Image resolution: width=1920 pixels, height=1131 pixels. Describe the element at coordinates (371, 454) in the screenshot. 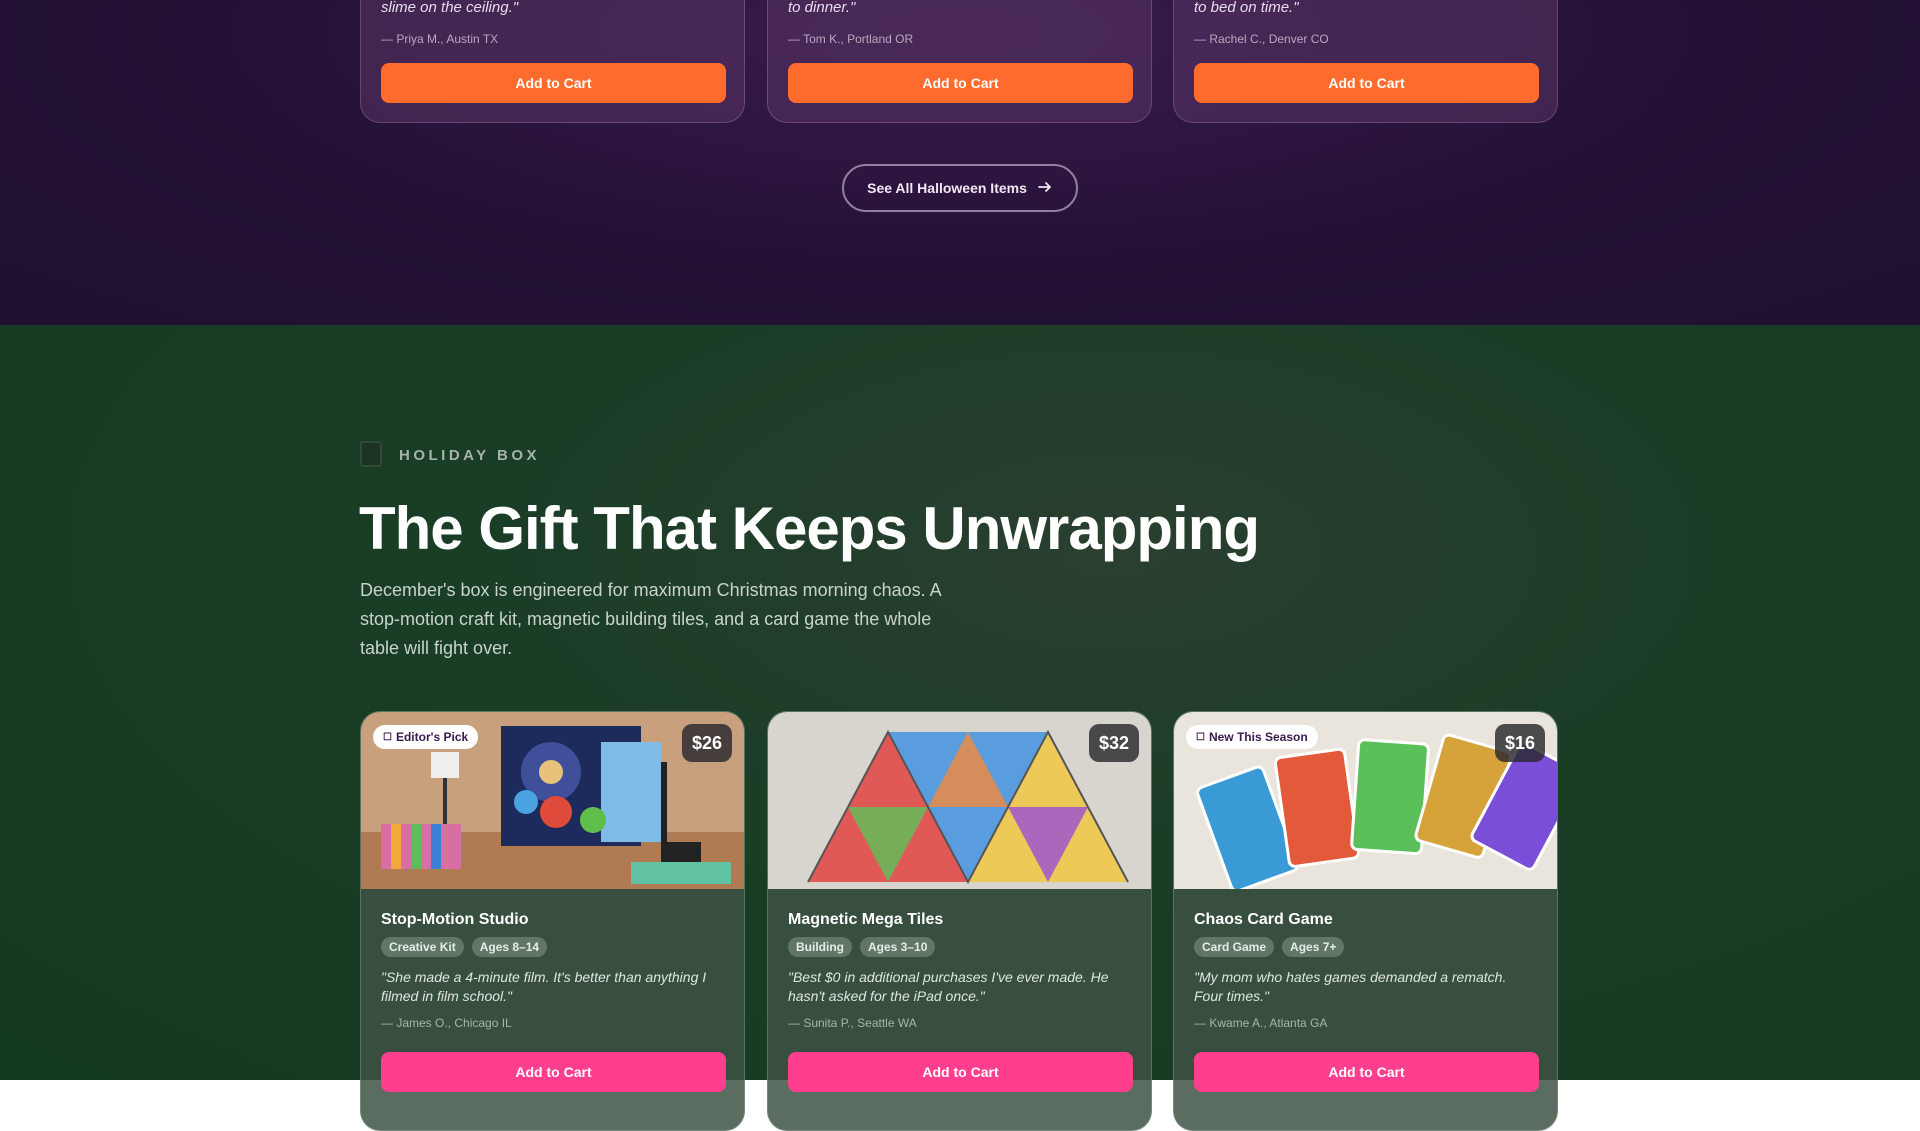

I see `gift-box-icon` at that location.